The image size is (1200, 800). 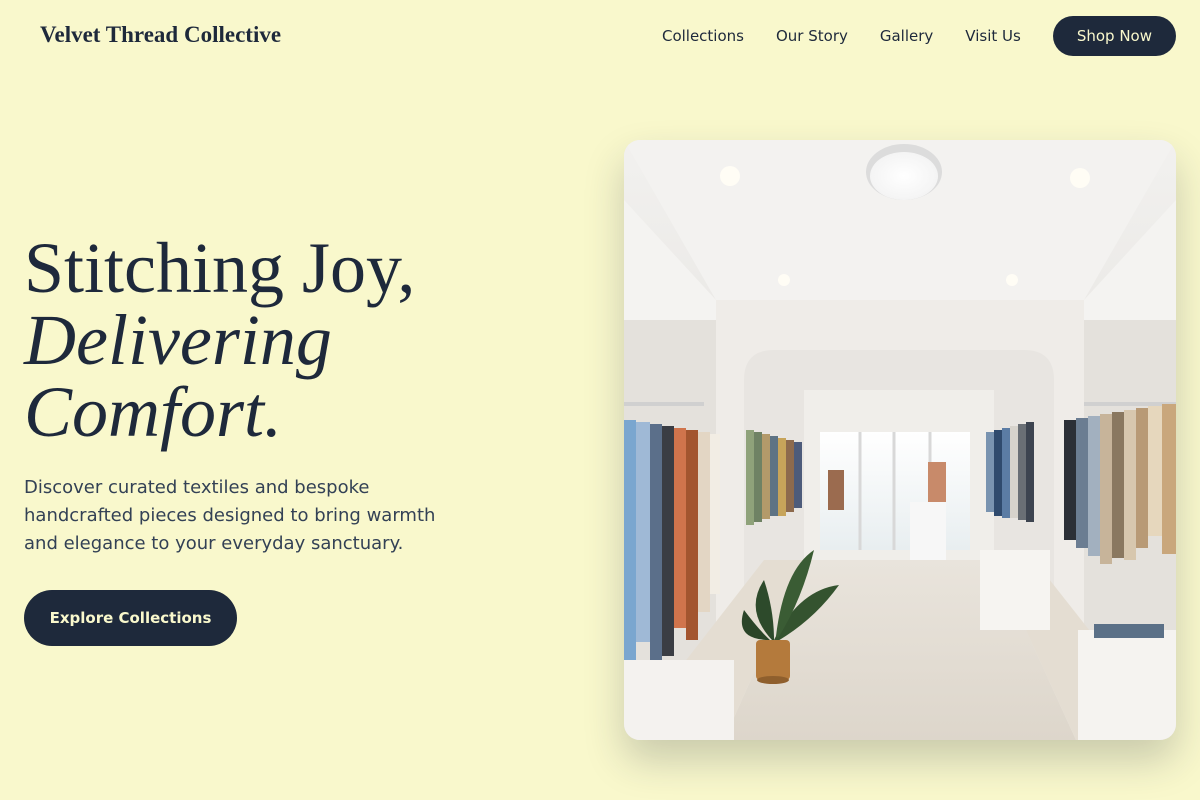 I want to click on hero-title-line-3: Comfort., so click(x=153, y=412).